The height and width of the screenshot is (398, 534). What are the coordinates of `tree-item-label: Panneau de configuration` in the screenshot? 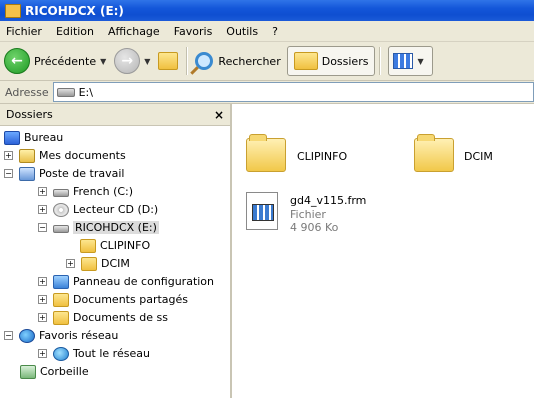 It's located at (144, 281).